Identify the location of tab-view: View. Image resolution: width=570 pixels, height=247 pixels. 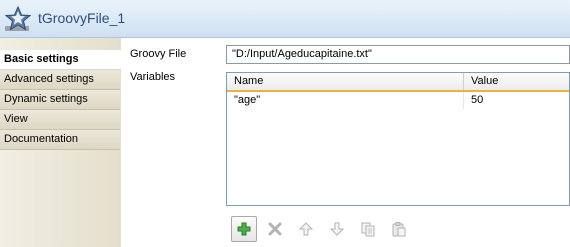
(60, 120).